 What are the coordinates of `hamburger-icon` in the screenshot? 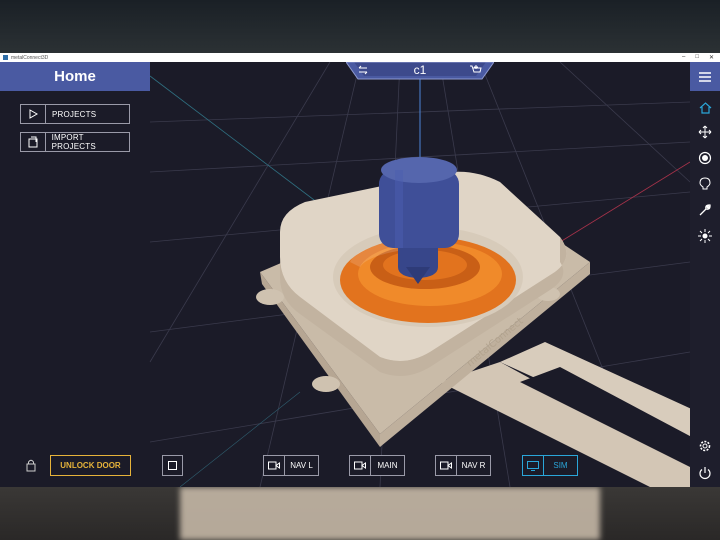 It's located at (705, 76).